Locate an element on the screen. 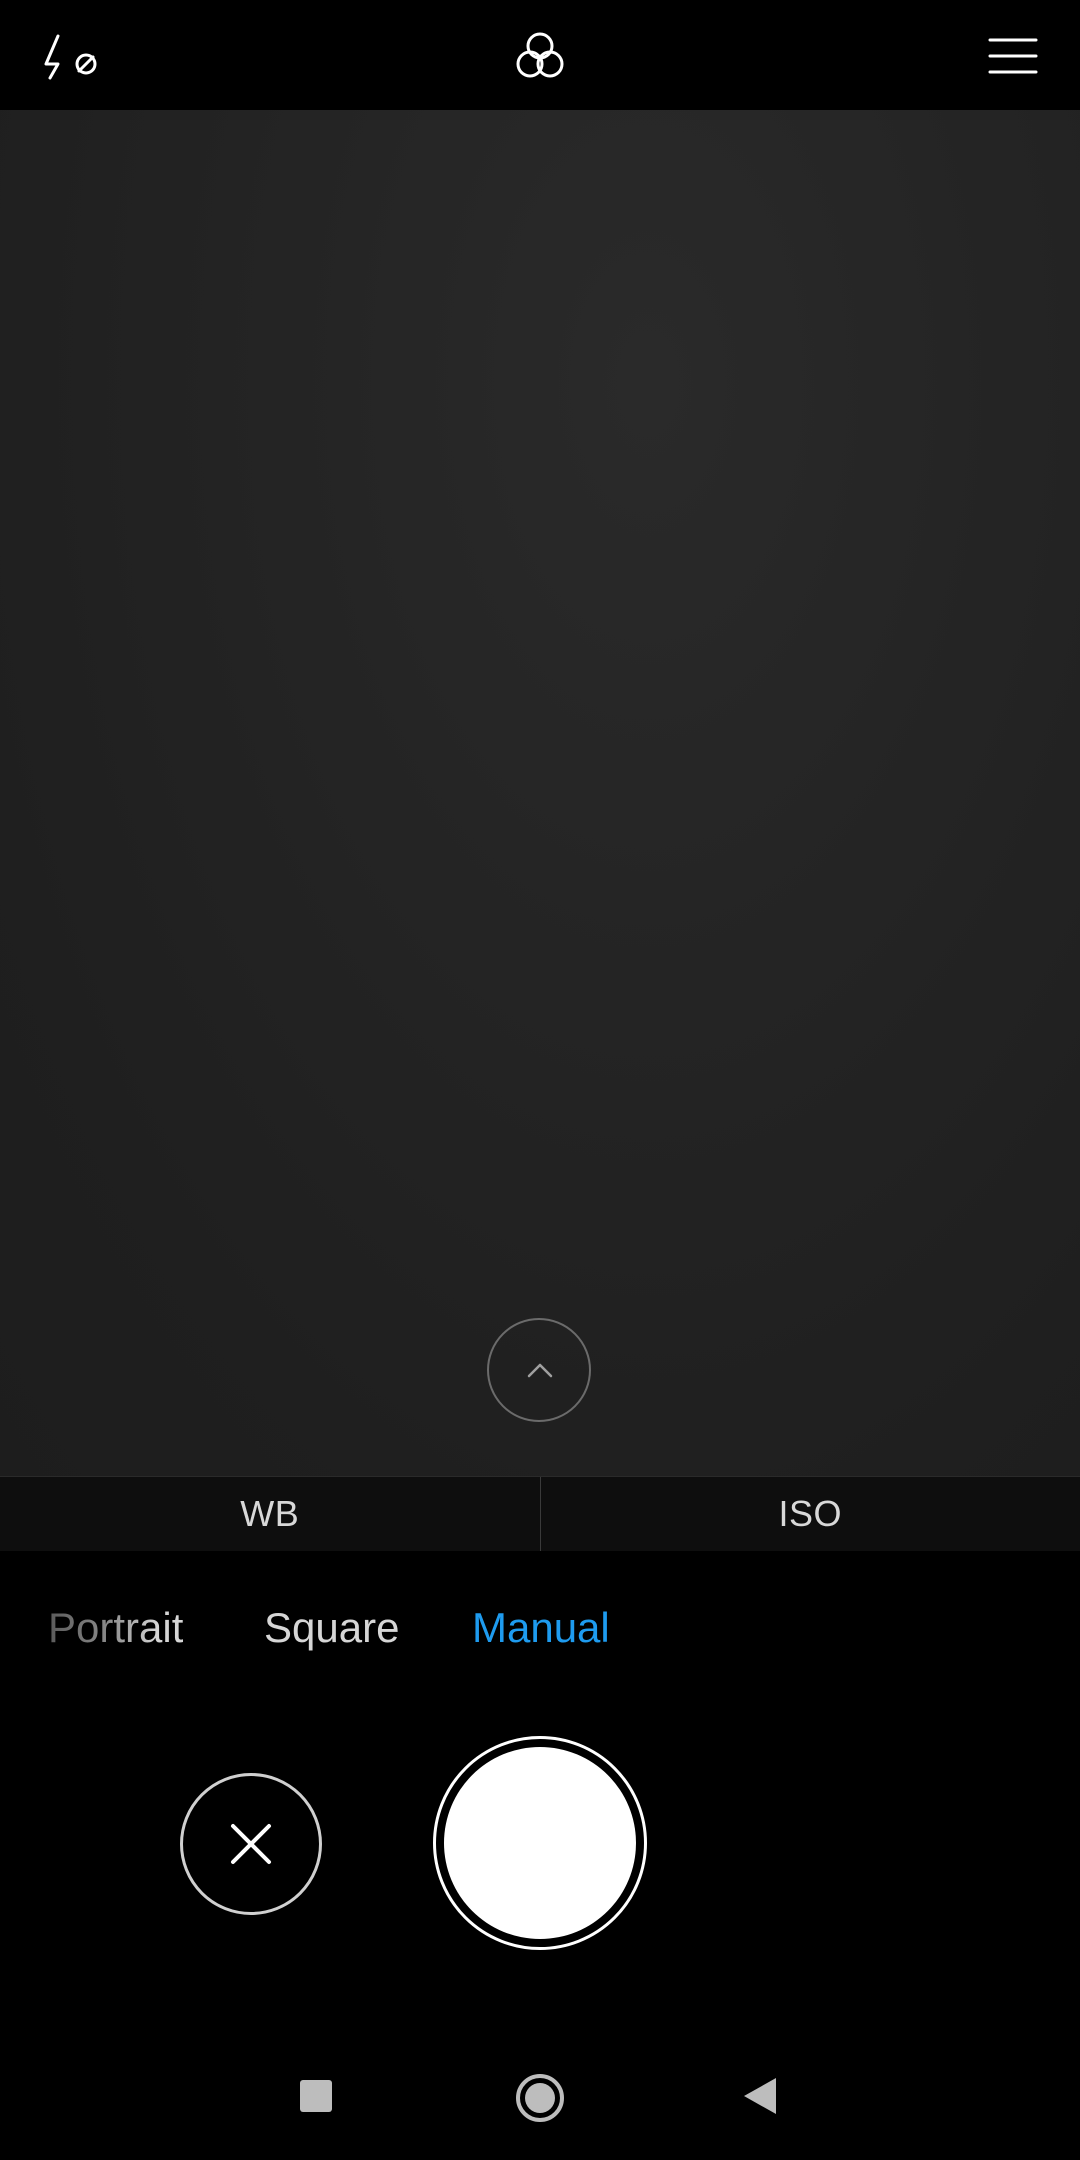 The height and width of the screenshot is (2160, 1080). circle-home-icon is located at coordinates (540, 2098).